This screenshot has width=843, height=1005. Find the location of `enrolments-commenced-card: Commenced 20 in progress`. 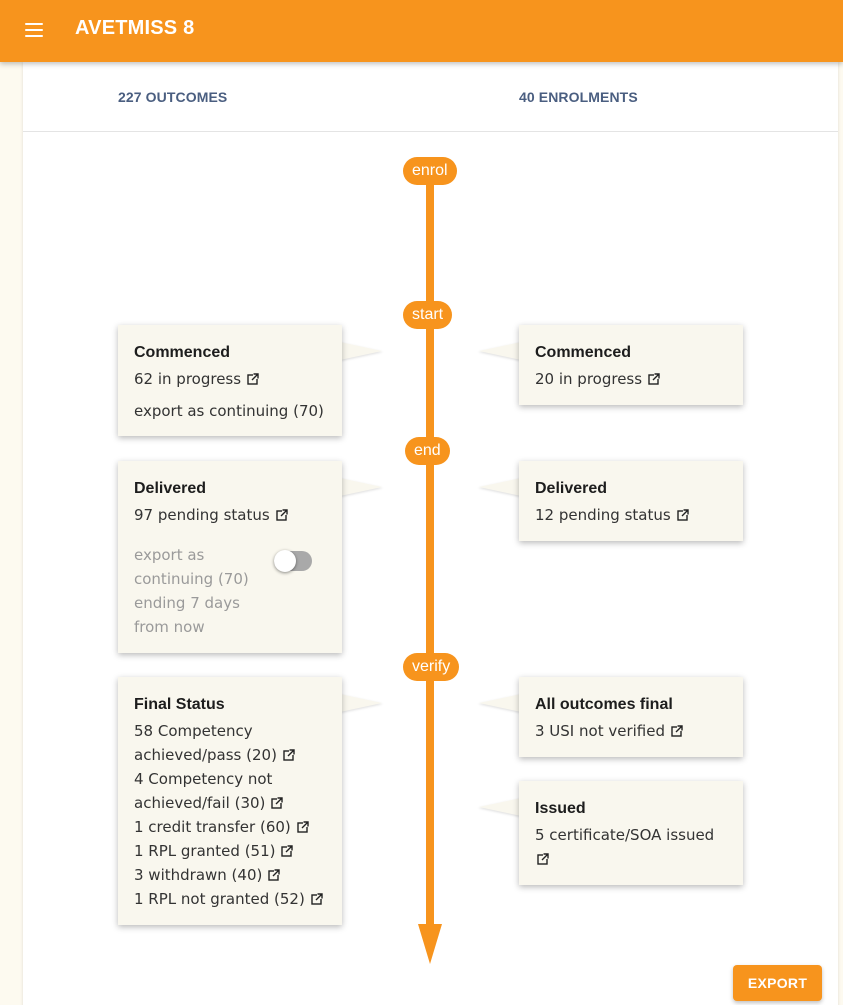

enrolments-commenced-card: Commenced 20 in progress is located at coordinates (631, 365).